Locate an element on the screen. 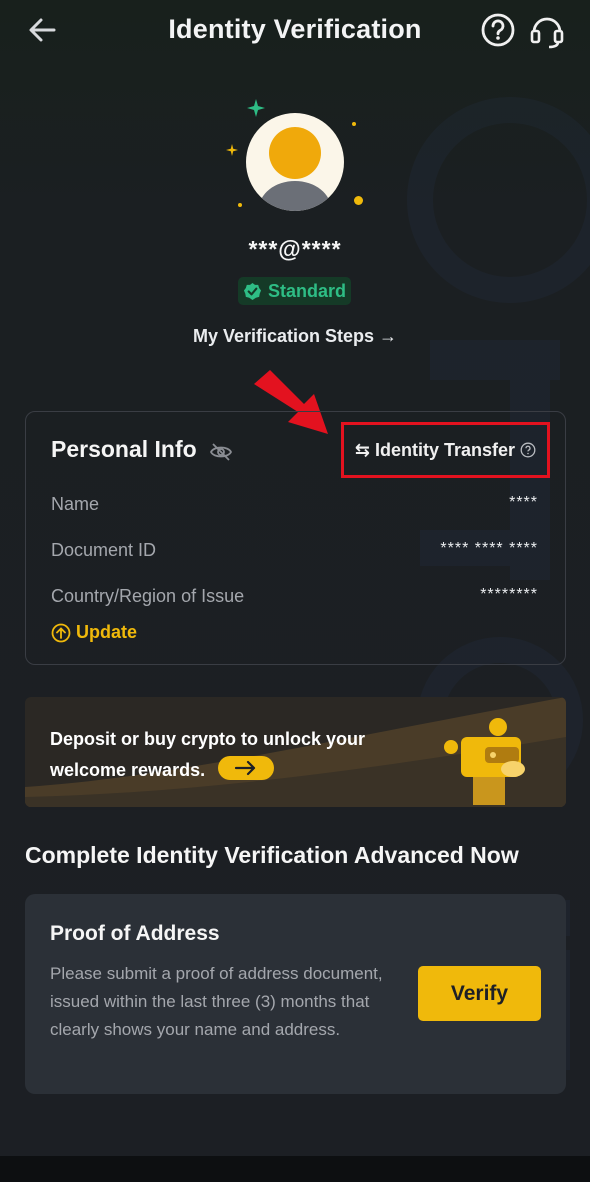 Image resolution: width=590 pixels, height=1182 pixels. help-button is located at coordinates (498, 30).